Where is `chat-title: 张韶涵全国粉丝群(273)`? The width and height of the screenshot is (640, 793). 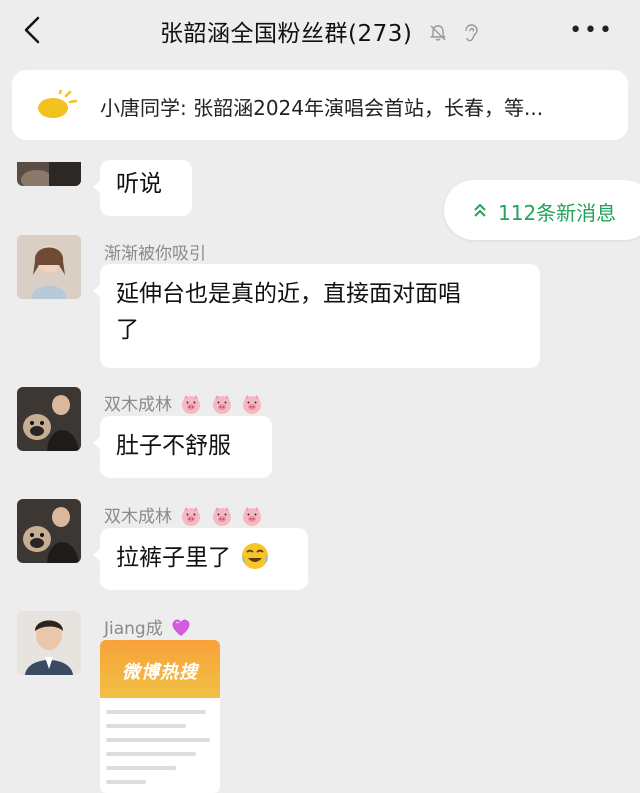
chat-title: 张韶涵全国粉丝群(273) is located at coordinates (320, 31).